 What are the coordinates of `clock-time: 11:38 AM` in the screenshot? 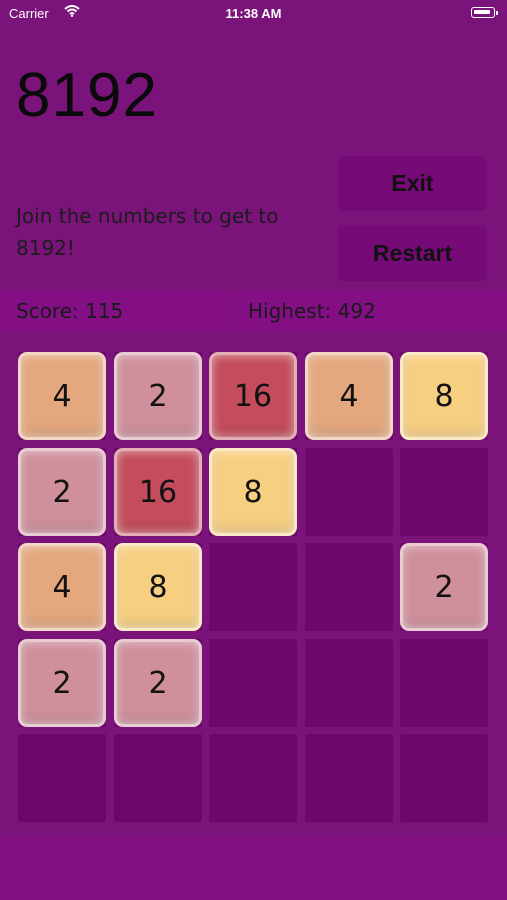 It's located at (253, 13).